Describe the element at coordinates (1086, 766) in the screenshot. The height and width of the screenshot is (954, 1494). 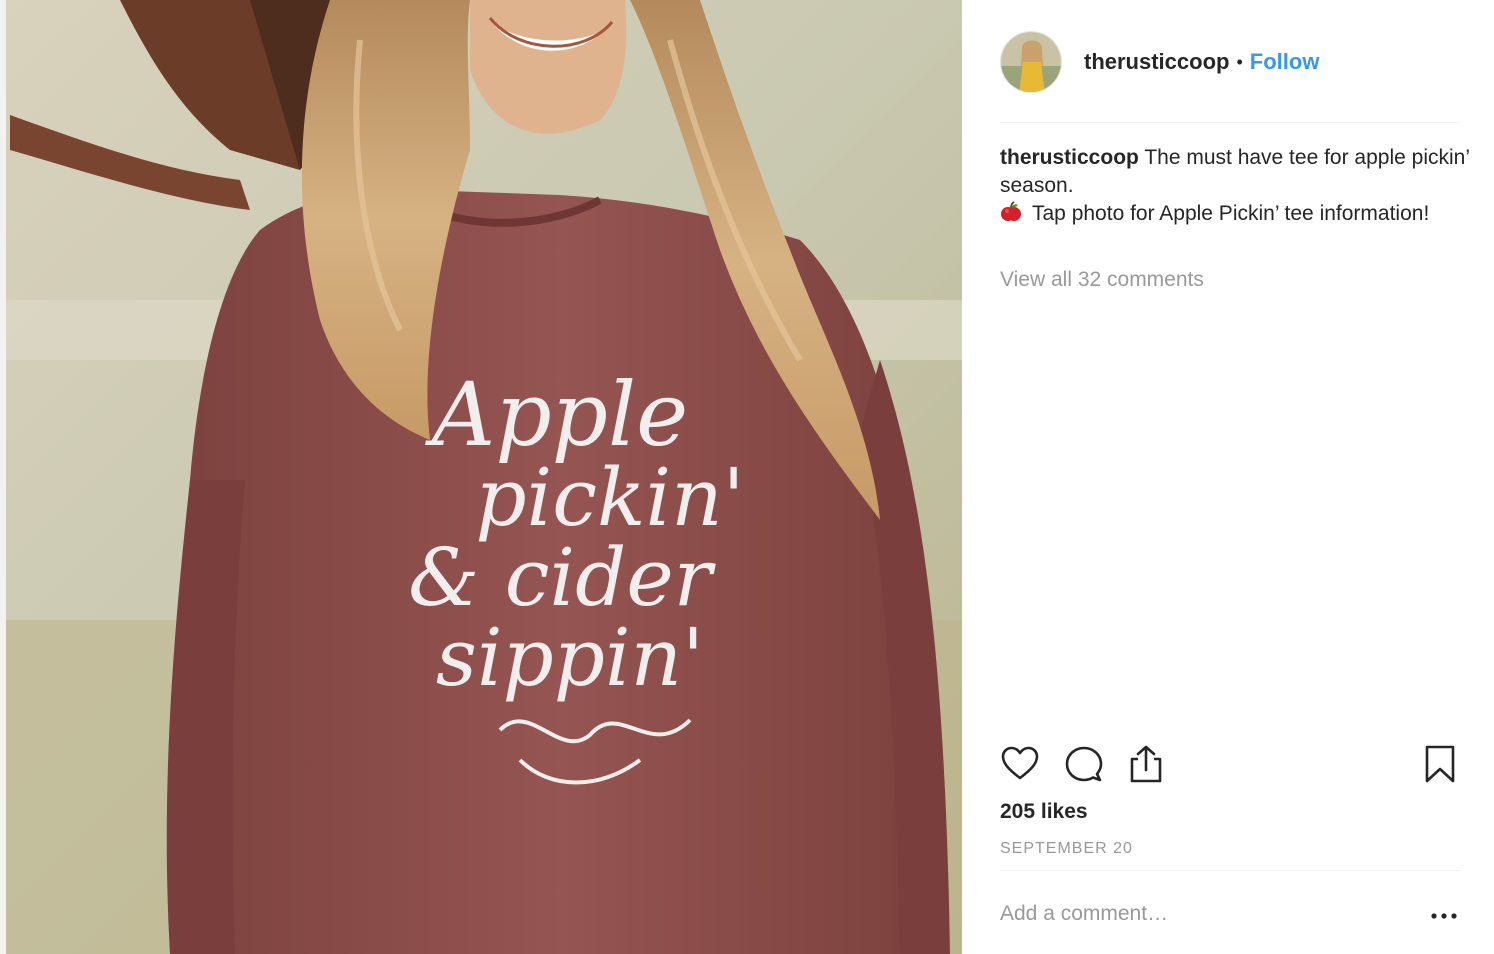
I see `comment-icon` at that location.